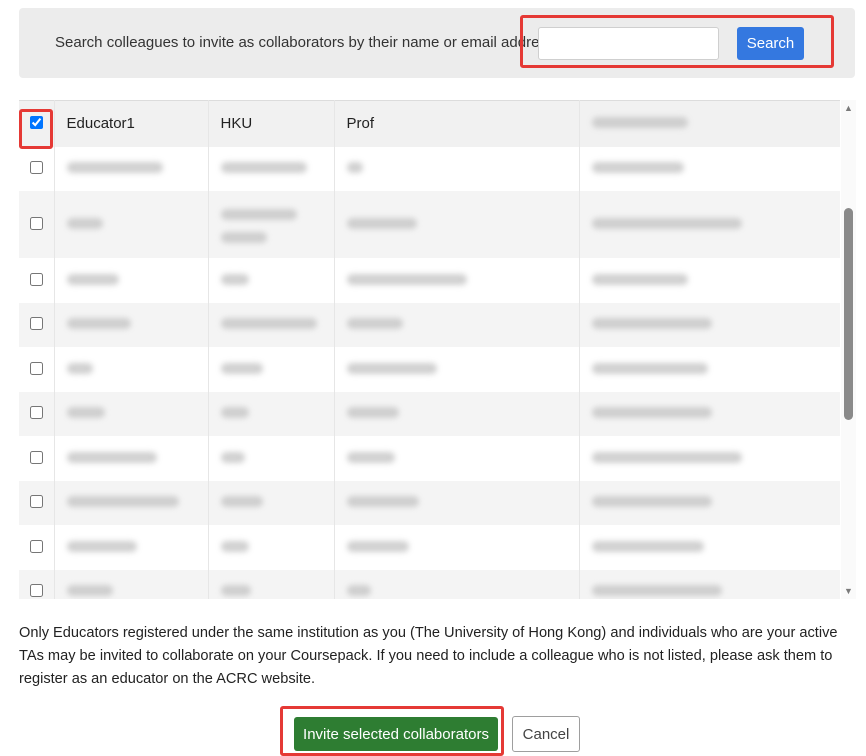 This screenshot has height=756, width=866. I want to click on table-row: Educator1 HKU Prof, so click(429, 123).